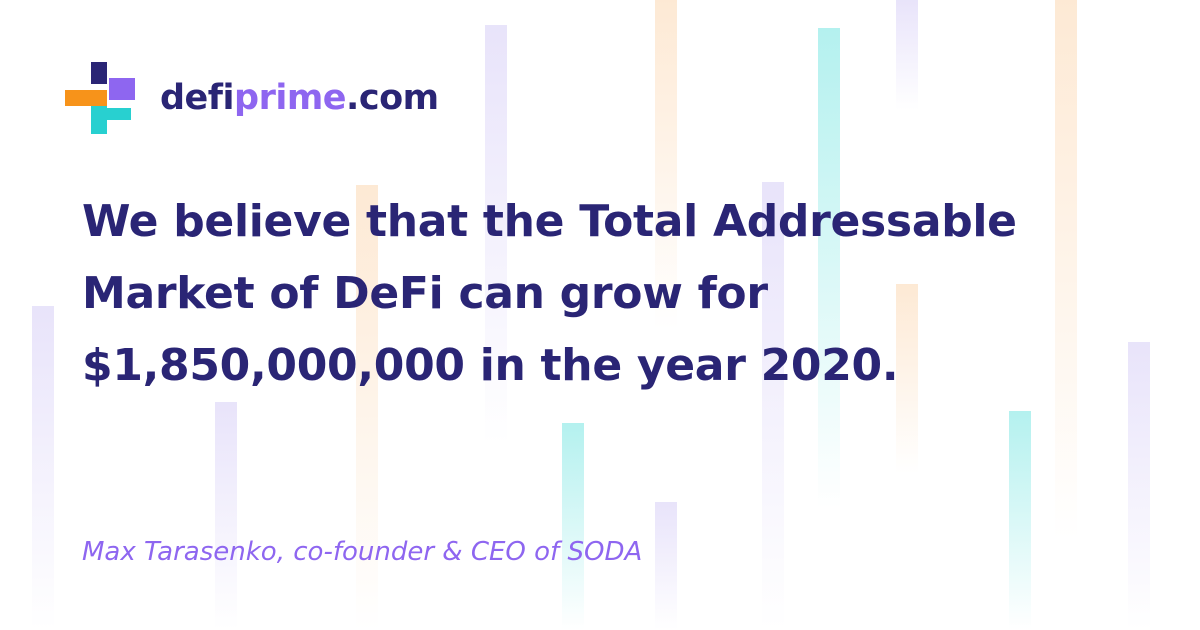  I want to click on brand-name-domain: .com, so click(392, 97).